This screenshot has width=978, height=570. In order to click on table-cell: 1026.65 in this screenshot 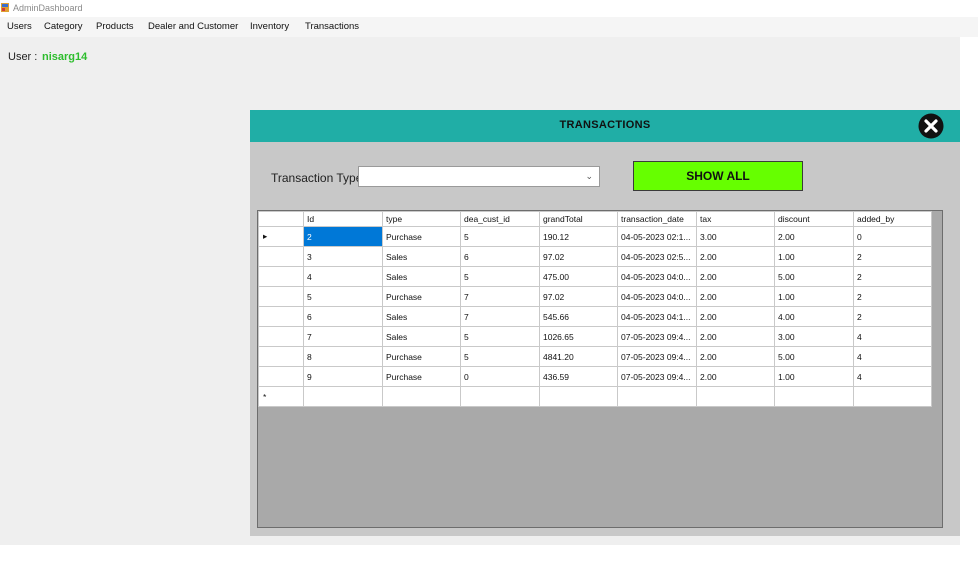, I will do `click(578, 336)`.